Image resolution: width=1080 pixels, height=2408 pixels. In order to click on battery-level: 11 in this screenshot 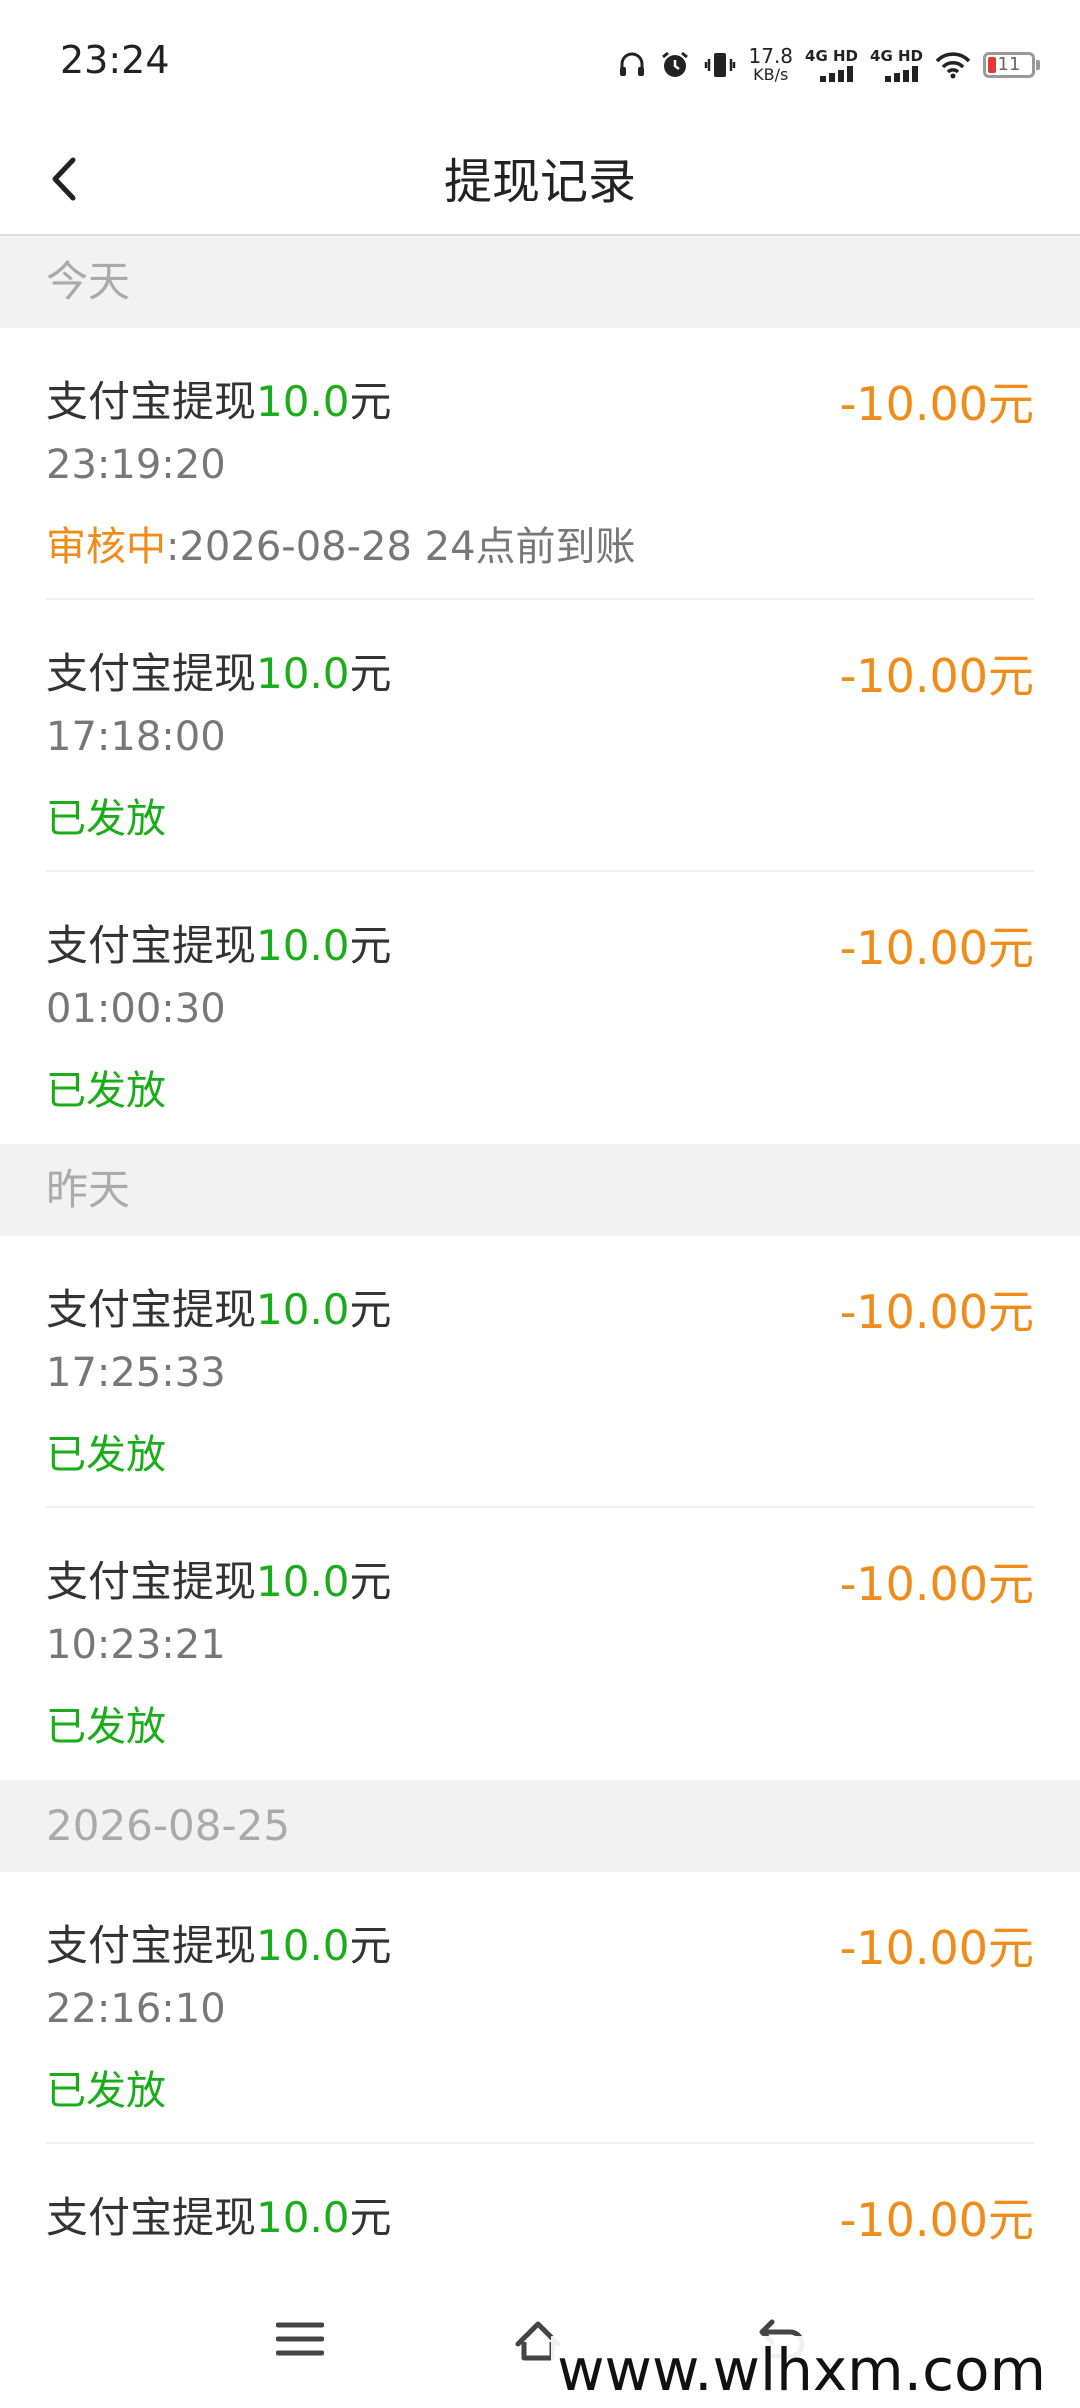, I will do `click(1009, 64)`.